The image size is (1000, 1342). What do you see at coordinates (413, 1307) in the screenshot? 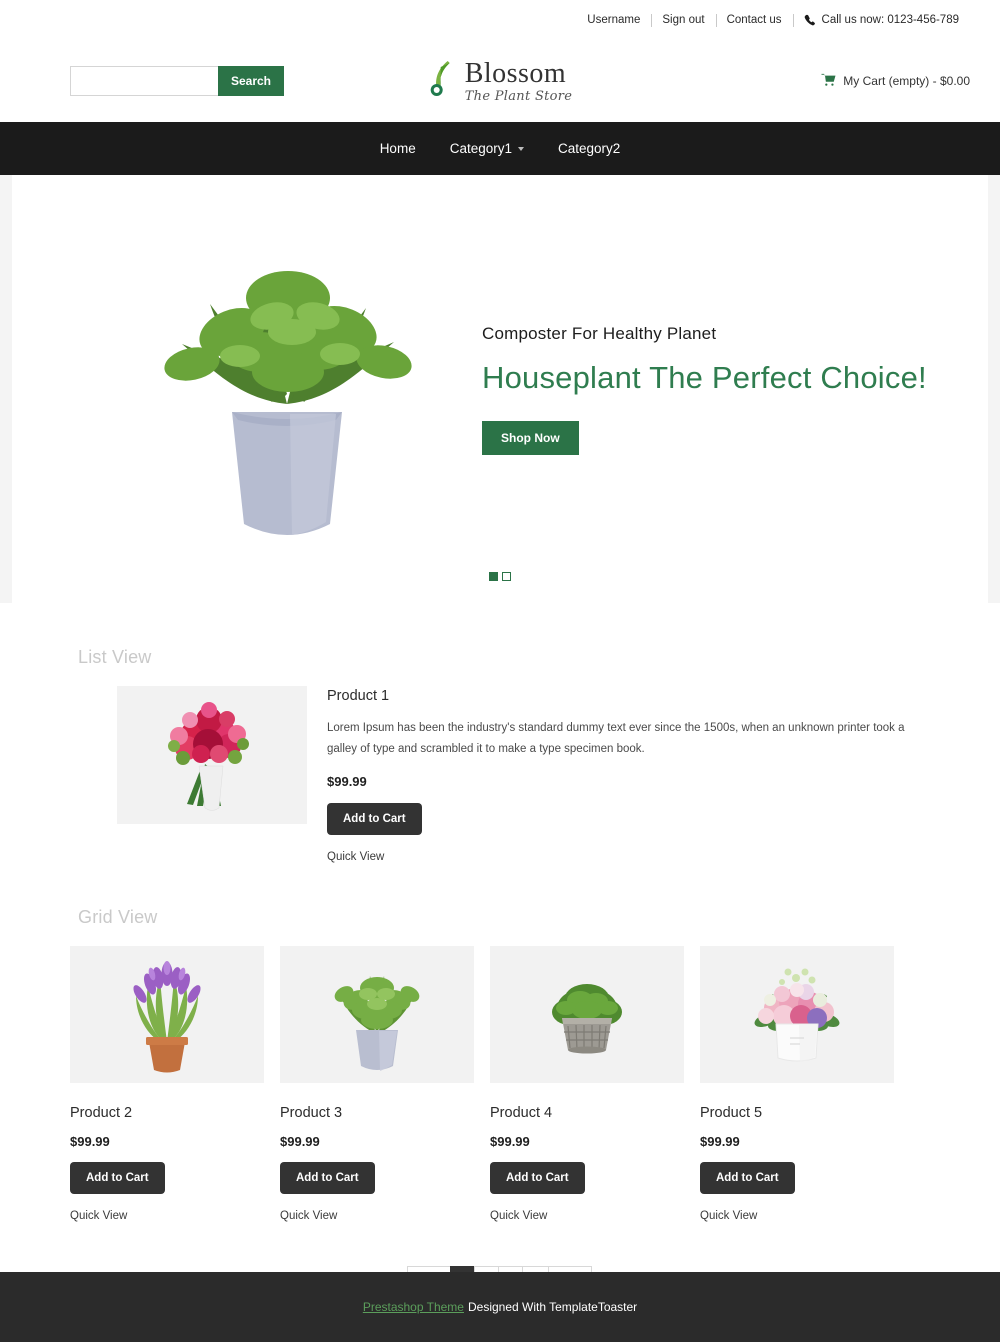
I see `footer-theme-link: Prestashop Theme` at bounding box center [413, 1307].